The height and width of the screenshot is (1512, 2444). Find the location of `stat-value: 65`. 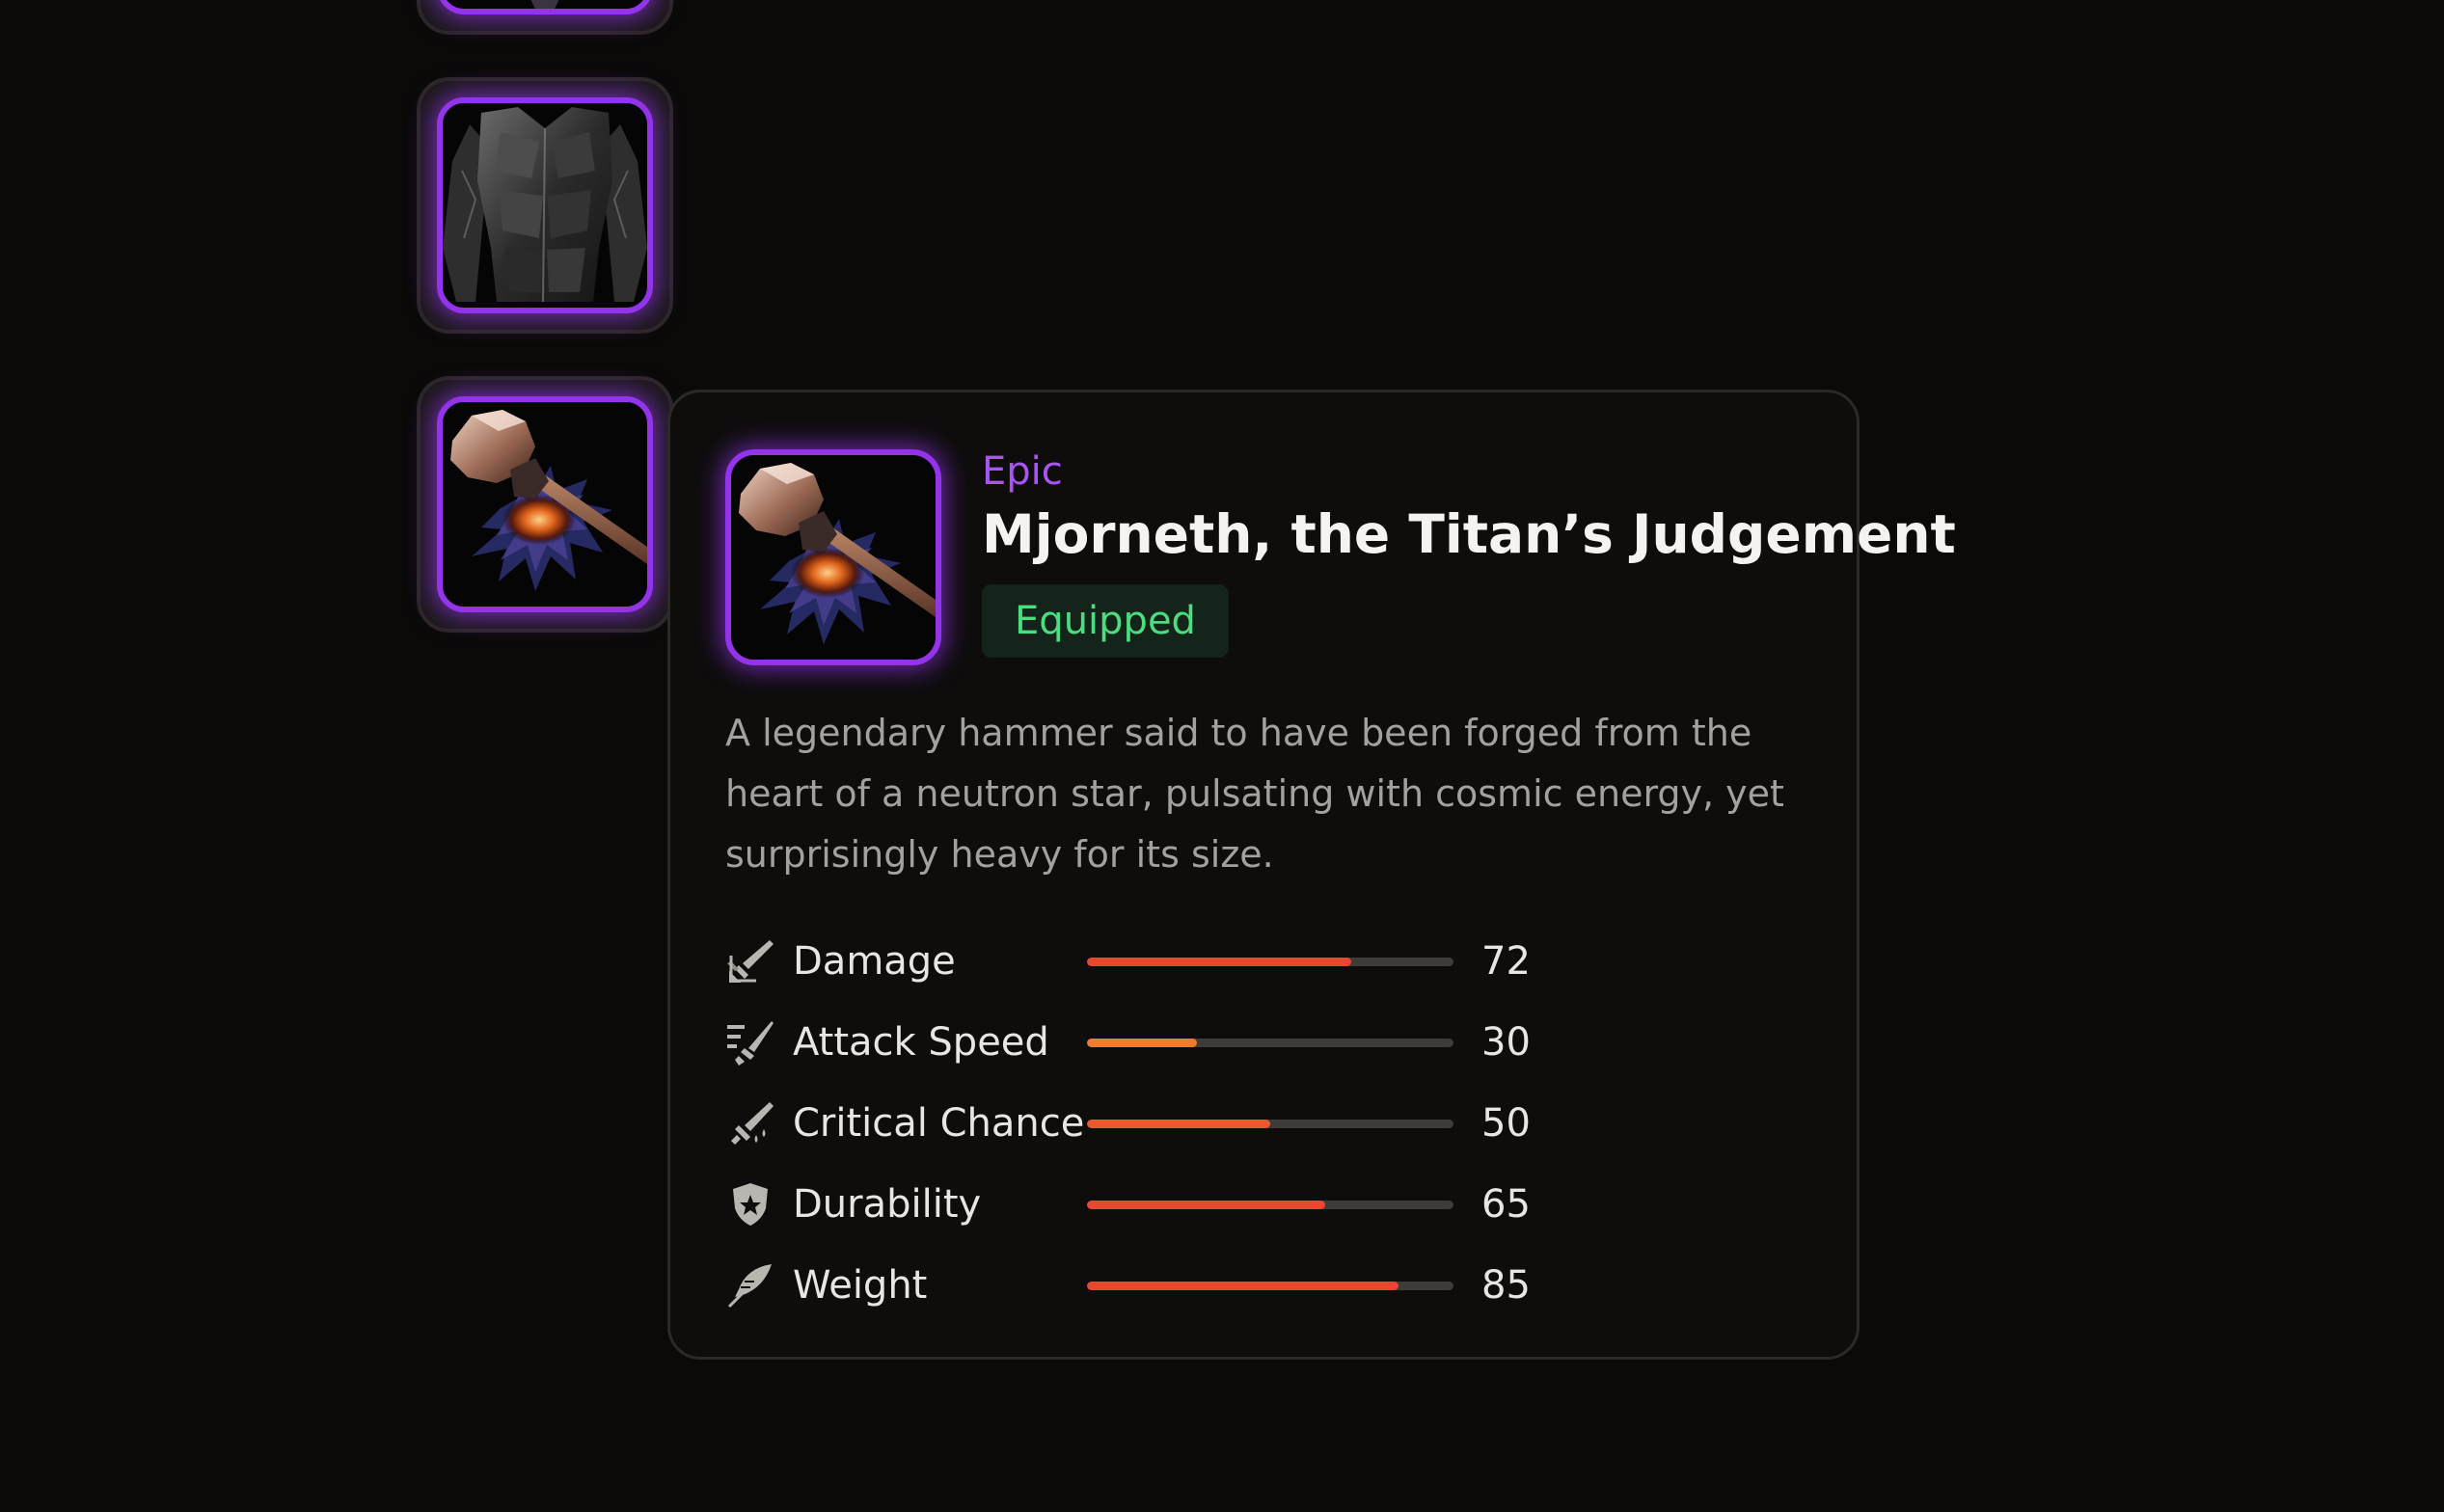

stat-value: 65 is located at coordinates (1506, 1204).